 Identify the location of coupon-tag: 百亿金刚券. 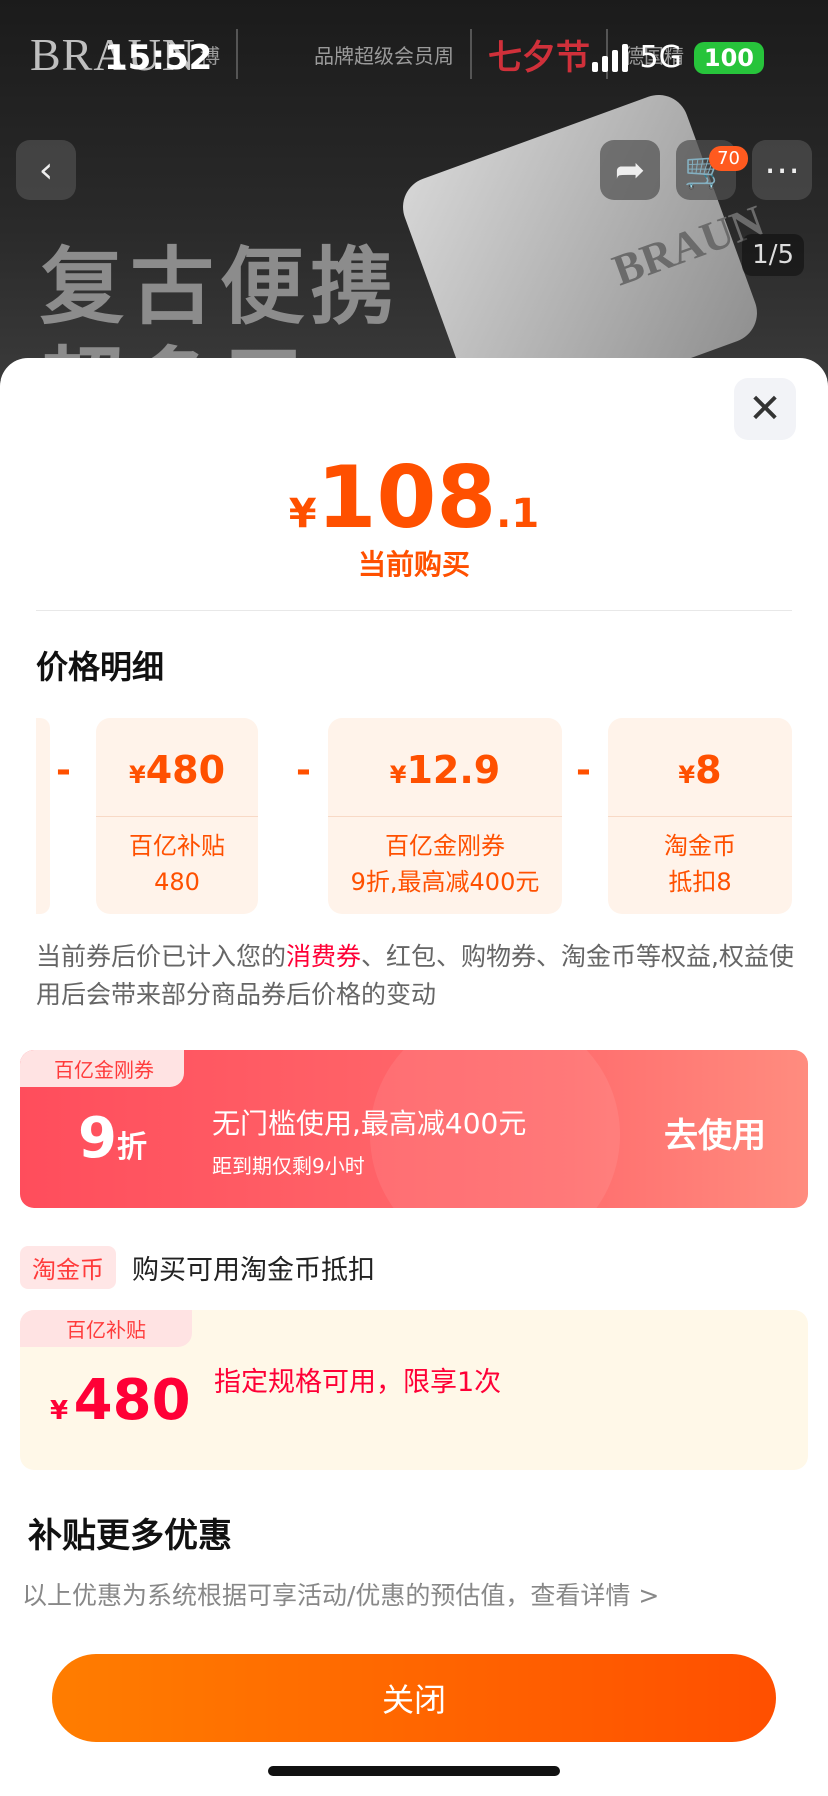
(102, 1068).